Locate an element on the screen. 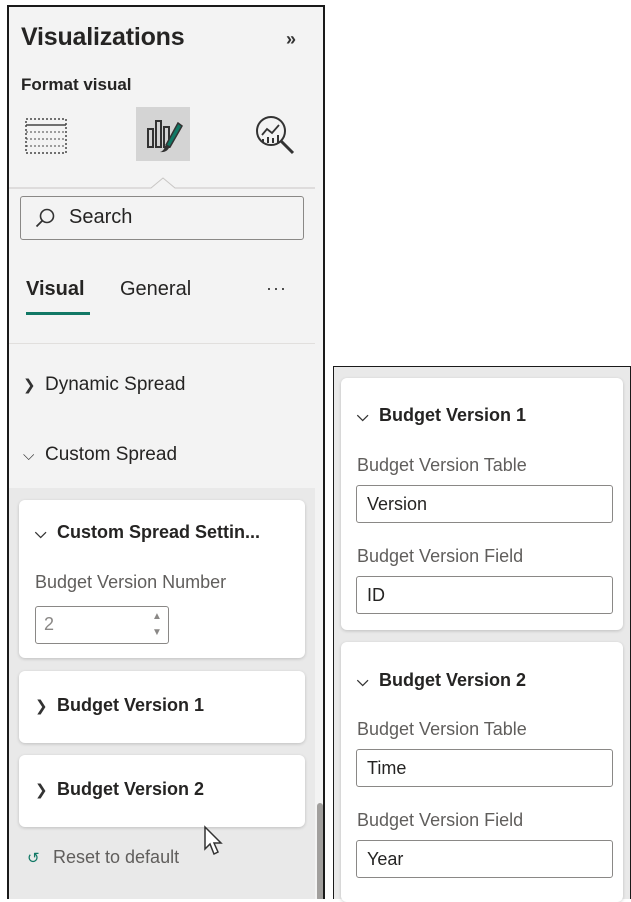 The width and height of the screenshot is (631, 902). tab-visual: Visual is located at coordinates (55, 289).